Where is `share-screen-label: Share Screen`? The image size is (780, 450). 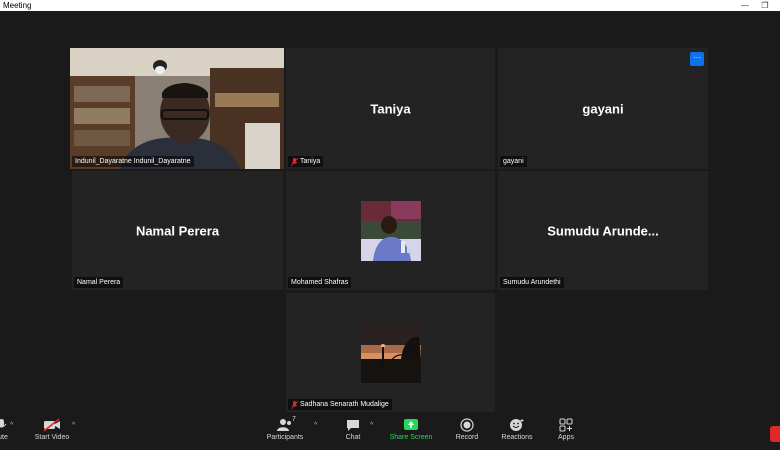 share-screen-label: Share Screen is located at coordinates (411, 437).